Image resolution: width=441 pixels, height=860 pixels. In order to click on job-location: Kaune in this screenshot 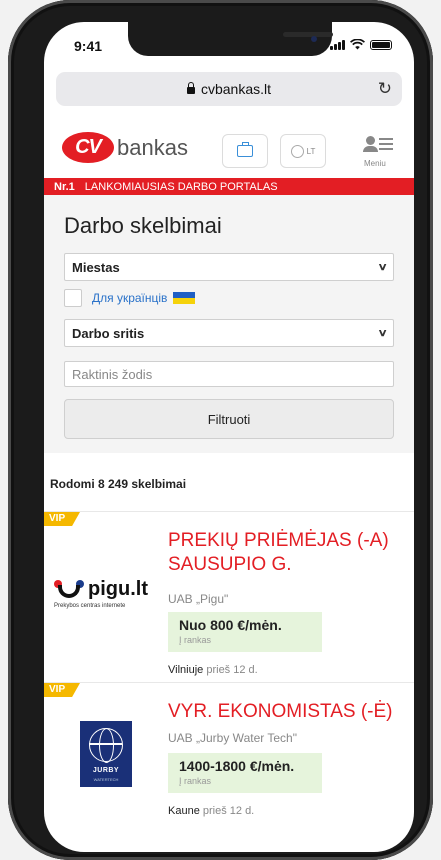, I will do `click(184, 811)`.